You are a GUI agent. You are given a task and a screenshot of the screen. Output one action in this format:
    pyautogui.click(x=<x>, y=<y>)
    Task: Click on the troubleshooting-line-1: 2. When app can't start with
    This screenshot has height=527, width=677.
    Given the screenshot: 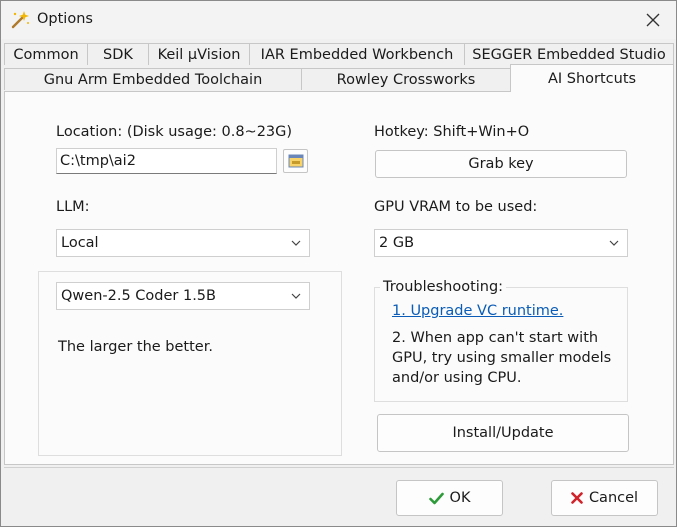 What is the action you would take?
    pyautogui.click(x=495, y=338)
    